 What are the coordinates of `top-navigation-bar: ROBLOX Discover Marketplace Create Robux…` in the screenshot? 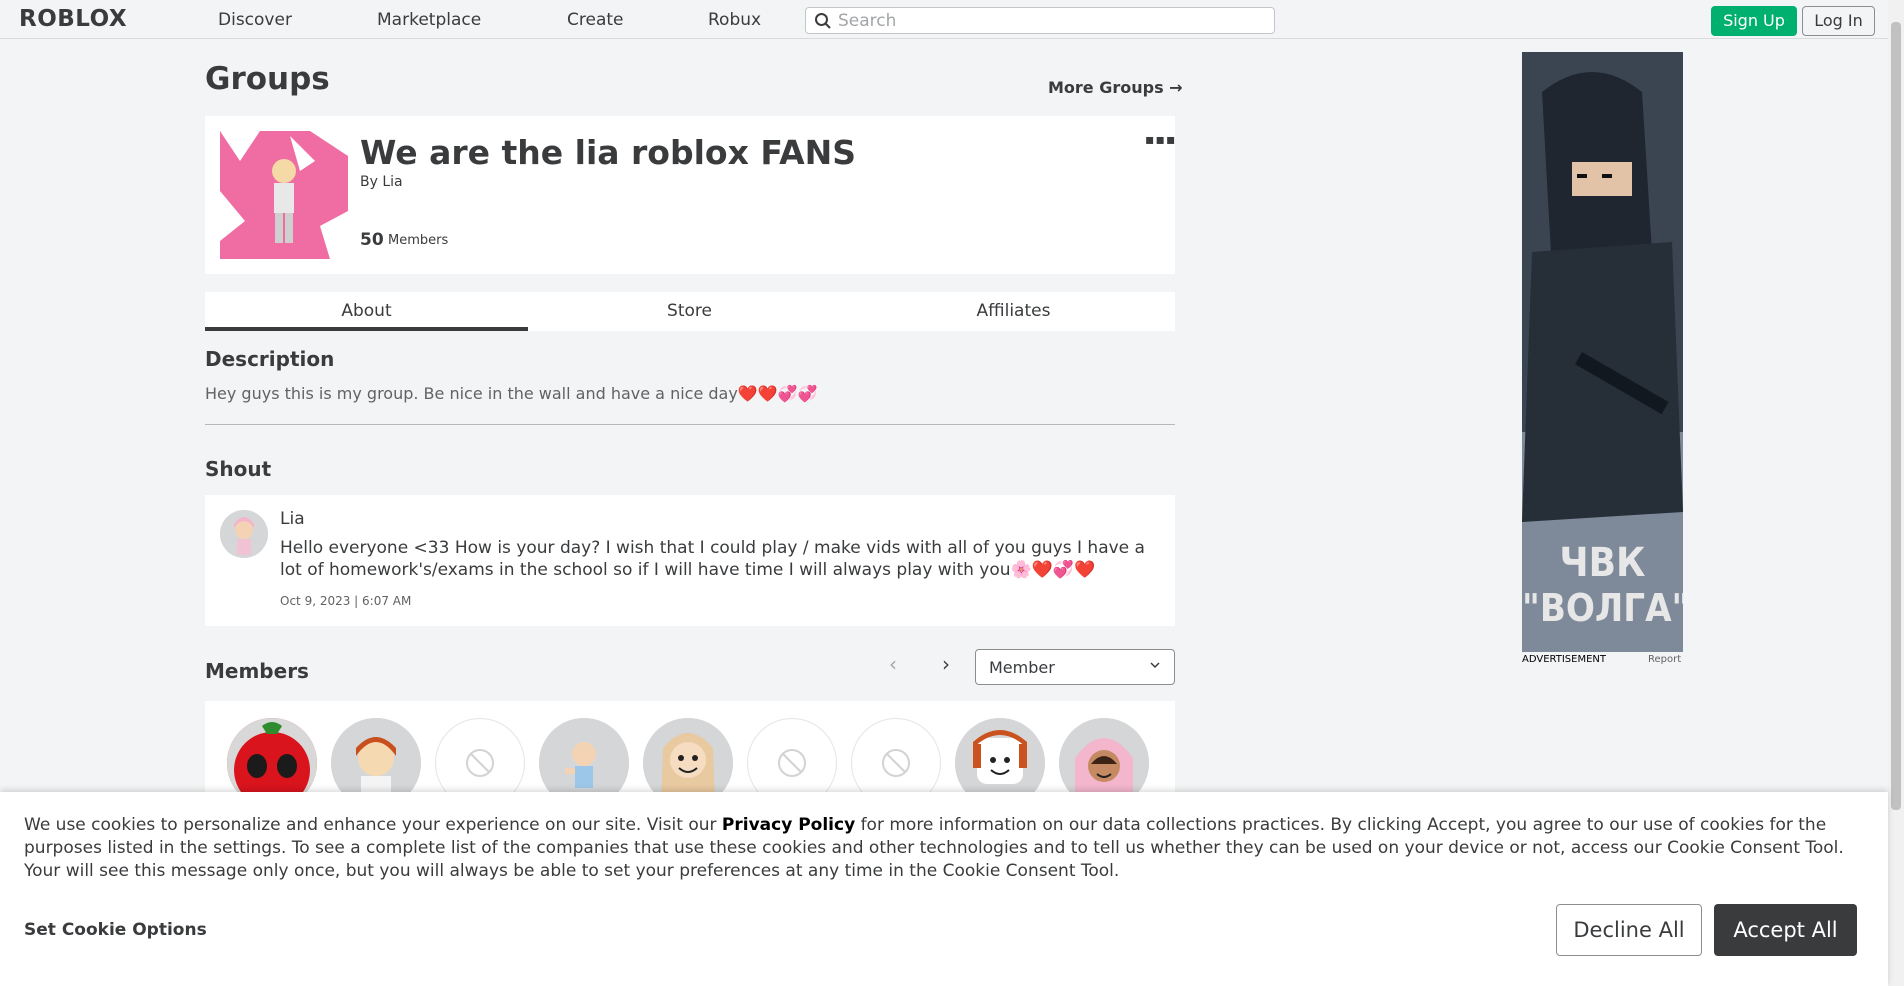 It's located at (944, 19).